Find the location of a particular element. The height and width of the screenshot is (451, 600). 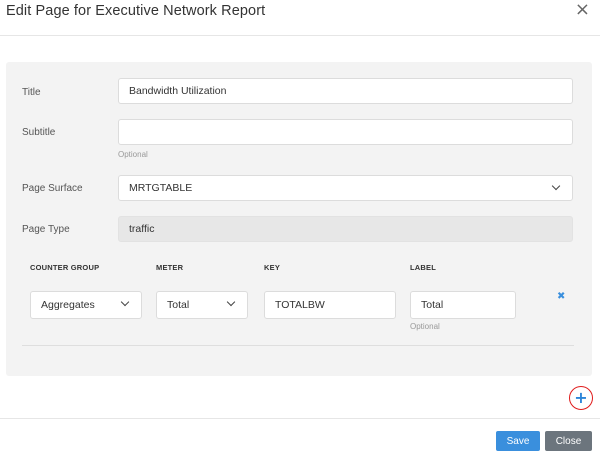

add-counter-button: + is located at coordinates (581, 398).